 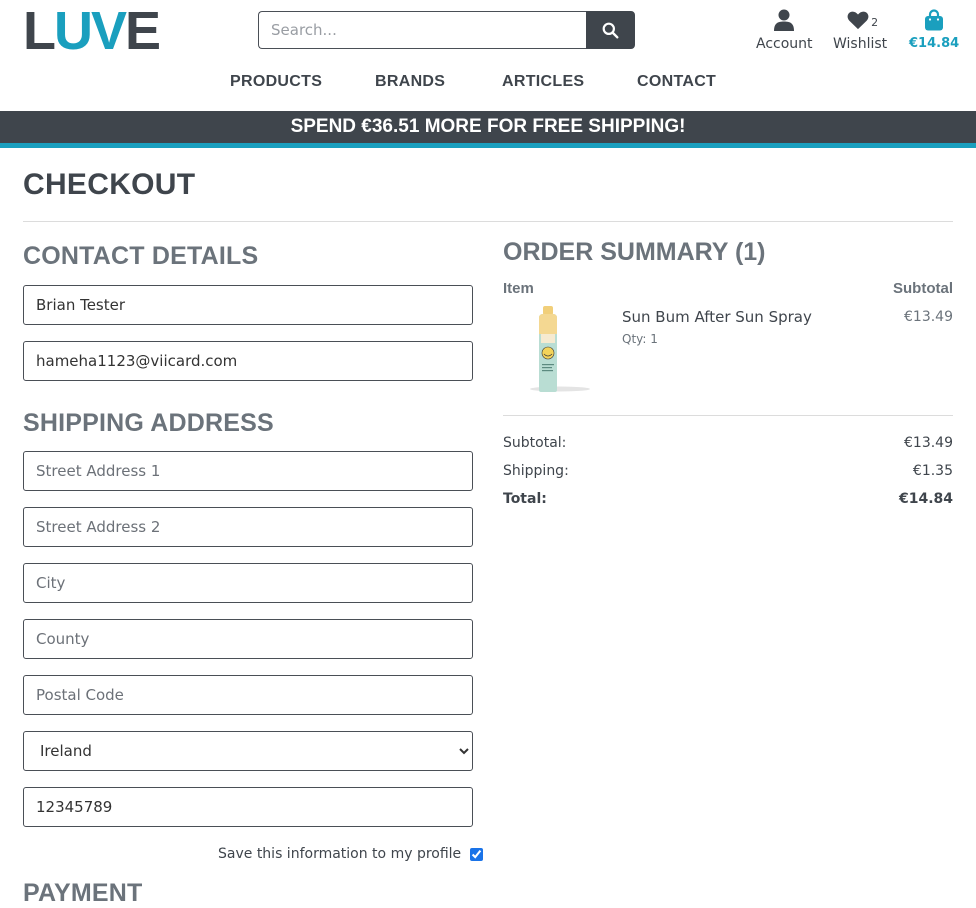 I want to click on shipping-address-heading: SHIPPING ADDRESS, so click(x=148, y=423).